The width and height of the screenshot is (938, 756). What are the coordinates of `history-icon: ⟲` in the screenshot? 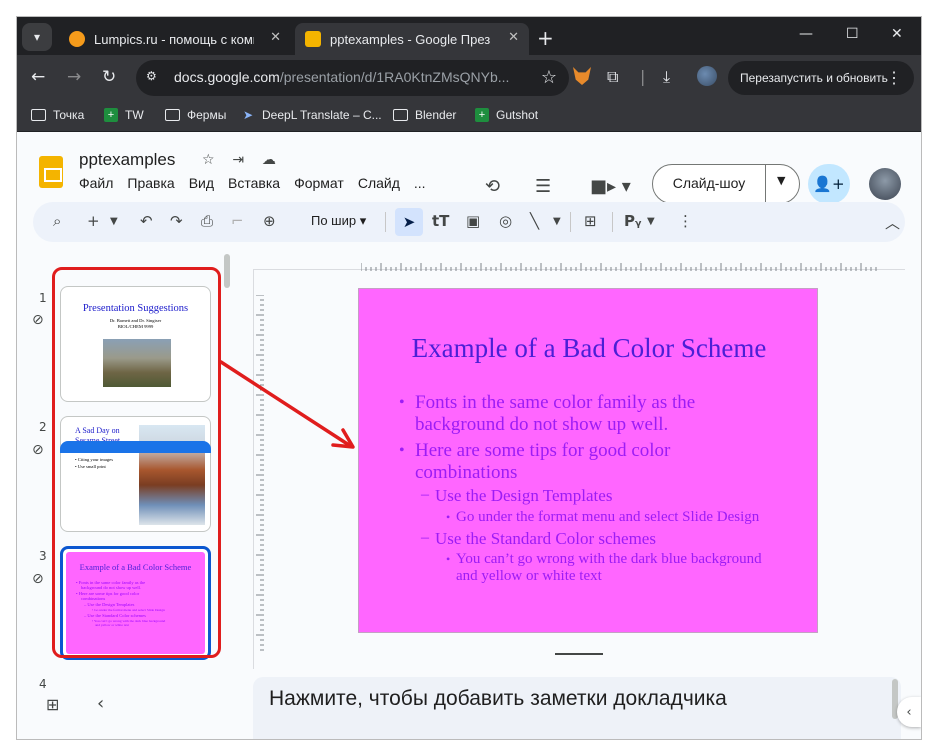 It's located at (492, 186).